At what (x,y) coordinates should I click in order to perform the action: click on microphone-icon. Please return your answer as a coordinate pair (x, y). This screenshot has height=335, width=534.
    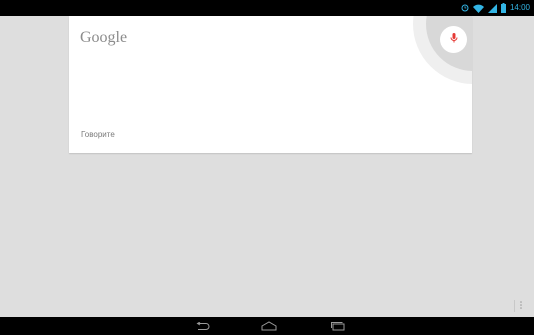
    Looking at the image, I should click on (454, 39).